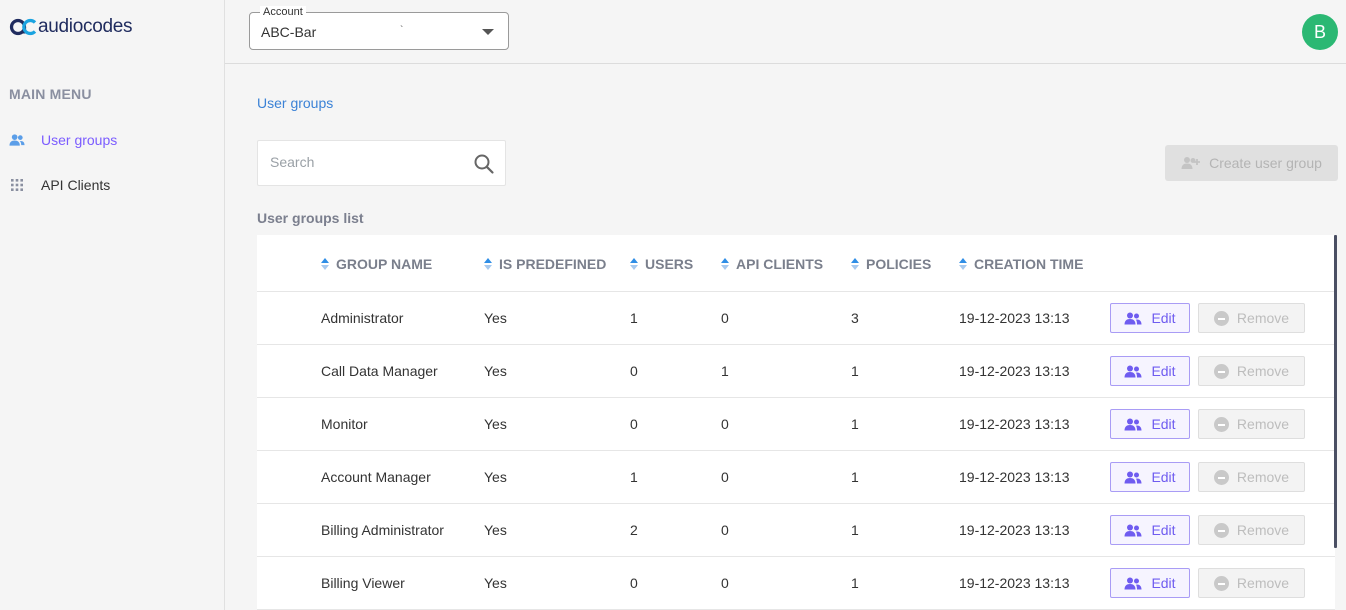 This screenshot has height=610, width=1346. I want to click on user-avatar: B, so click(1320, 32).